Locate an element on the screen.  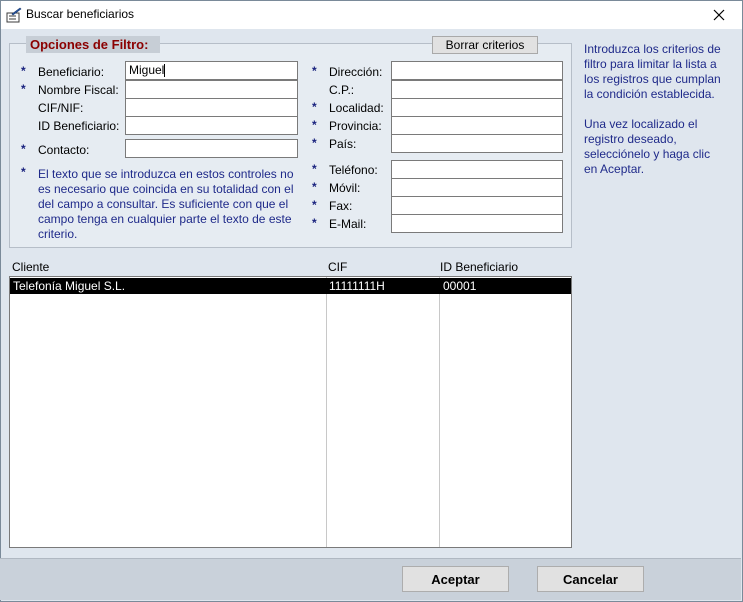
close-button is located at coordinates (719, 15).